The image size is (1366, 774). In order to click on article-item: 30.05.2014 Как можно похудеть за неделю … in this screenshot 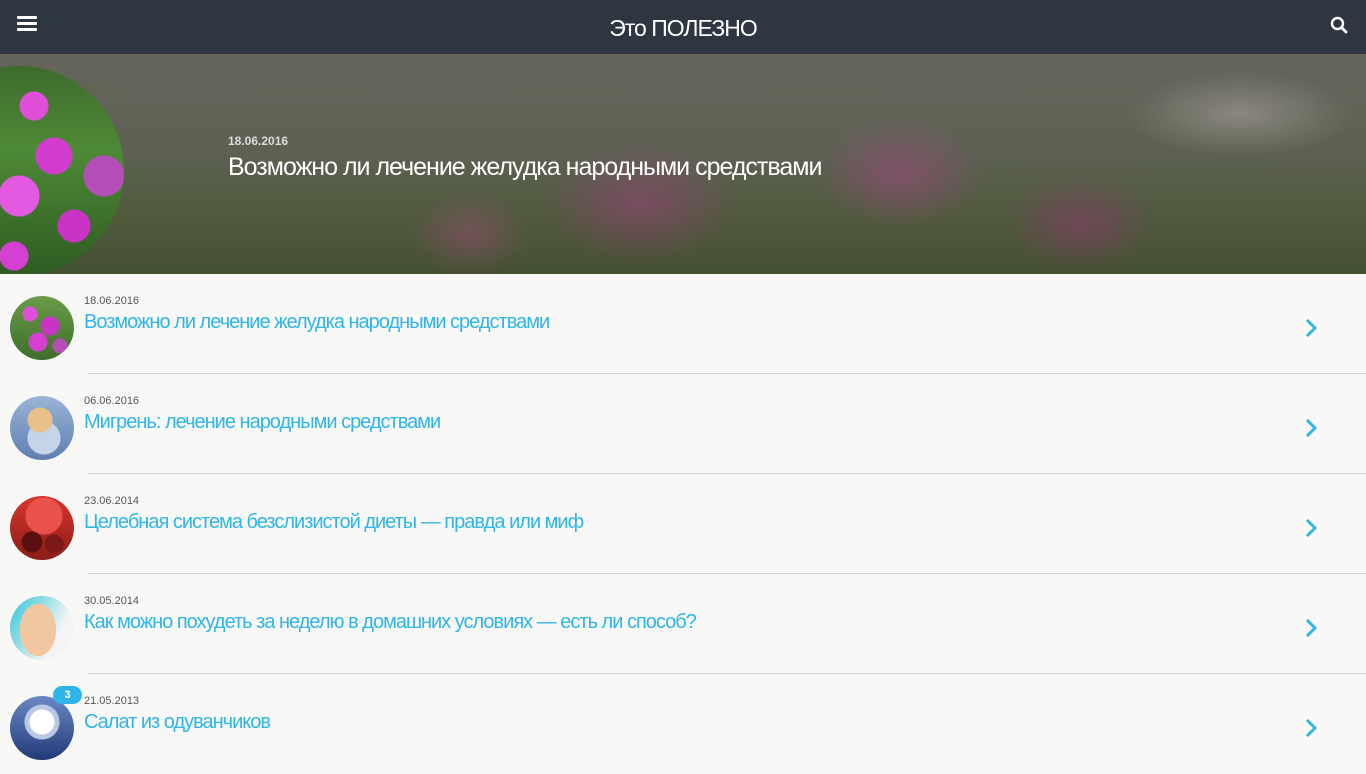, I will do `click(683, 624)`.